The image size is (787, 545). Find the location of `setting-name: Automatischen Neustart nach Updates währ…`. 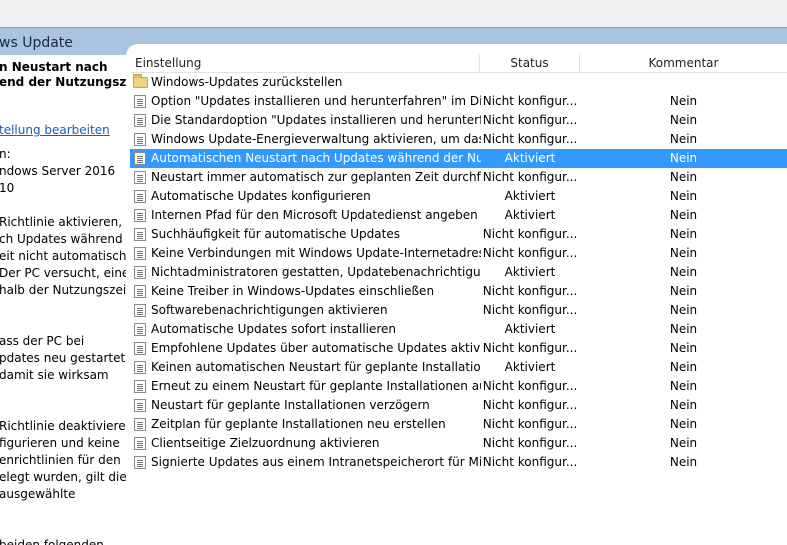

setting-name: Automatischen Neustart nach Updates währ… is located at coordinates (316, 158).